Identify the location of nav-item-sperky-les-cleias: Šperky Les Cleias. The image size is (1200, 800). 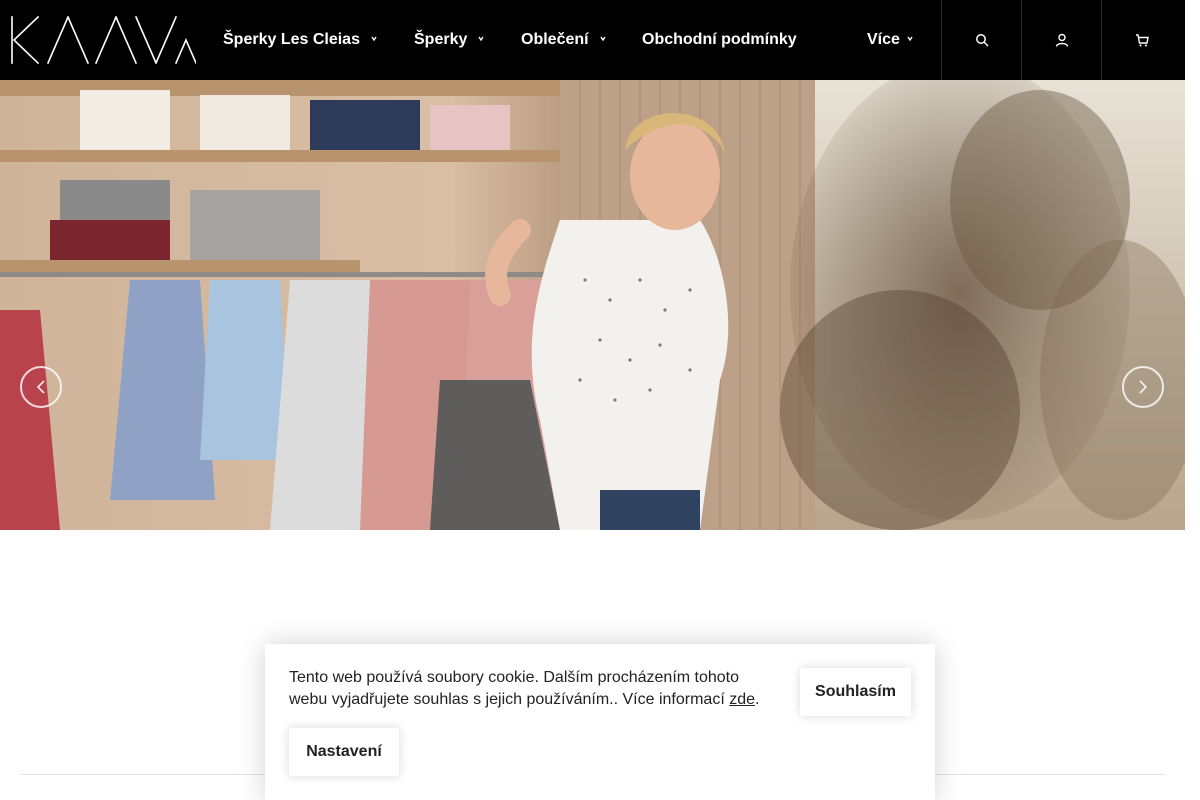
(301, 40).